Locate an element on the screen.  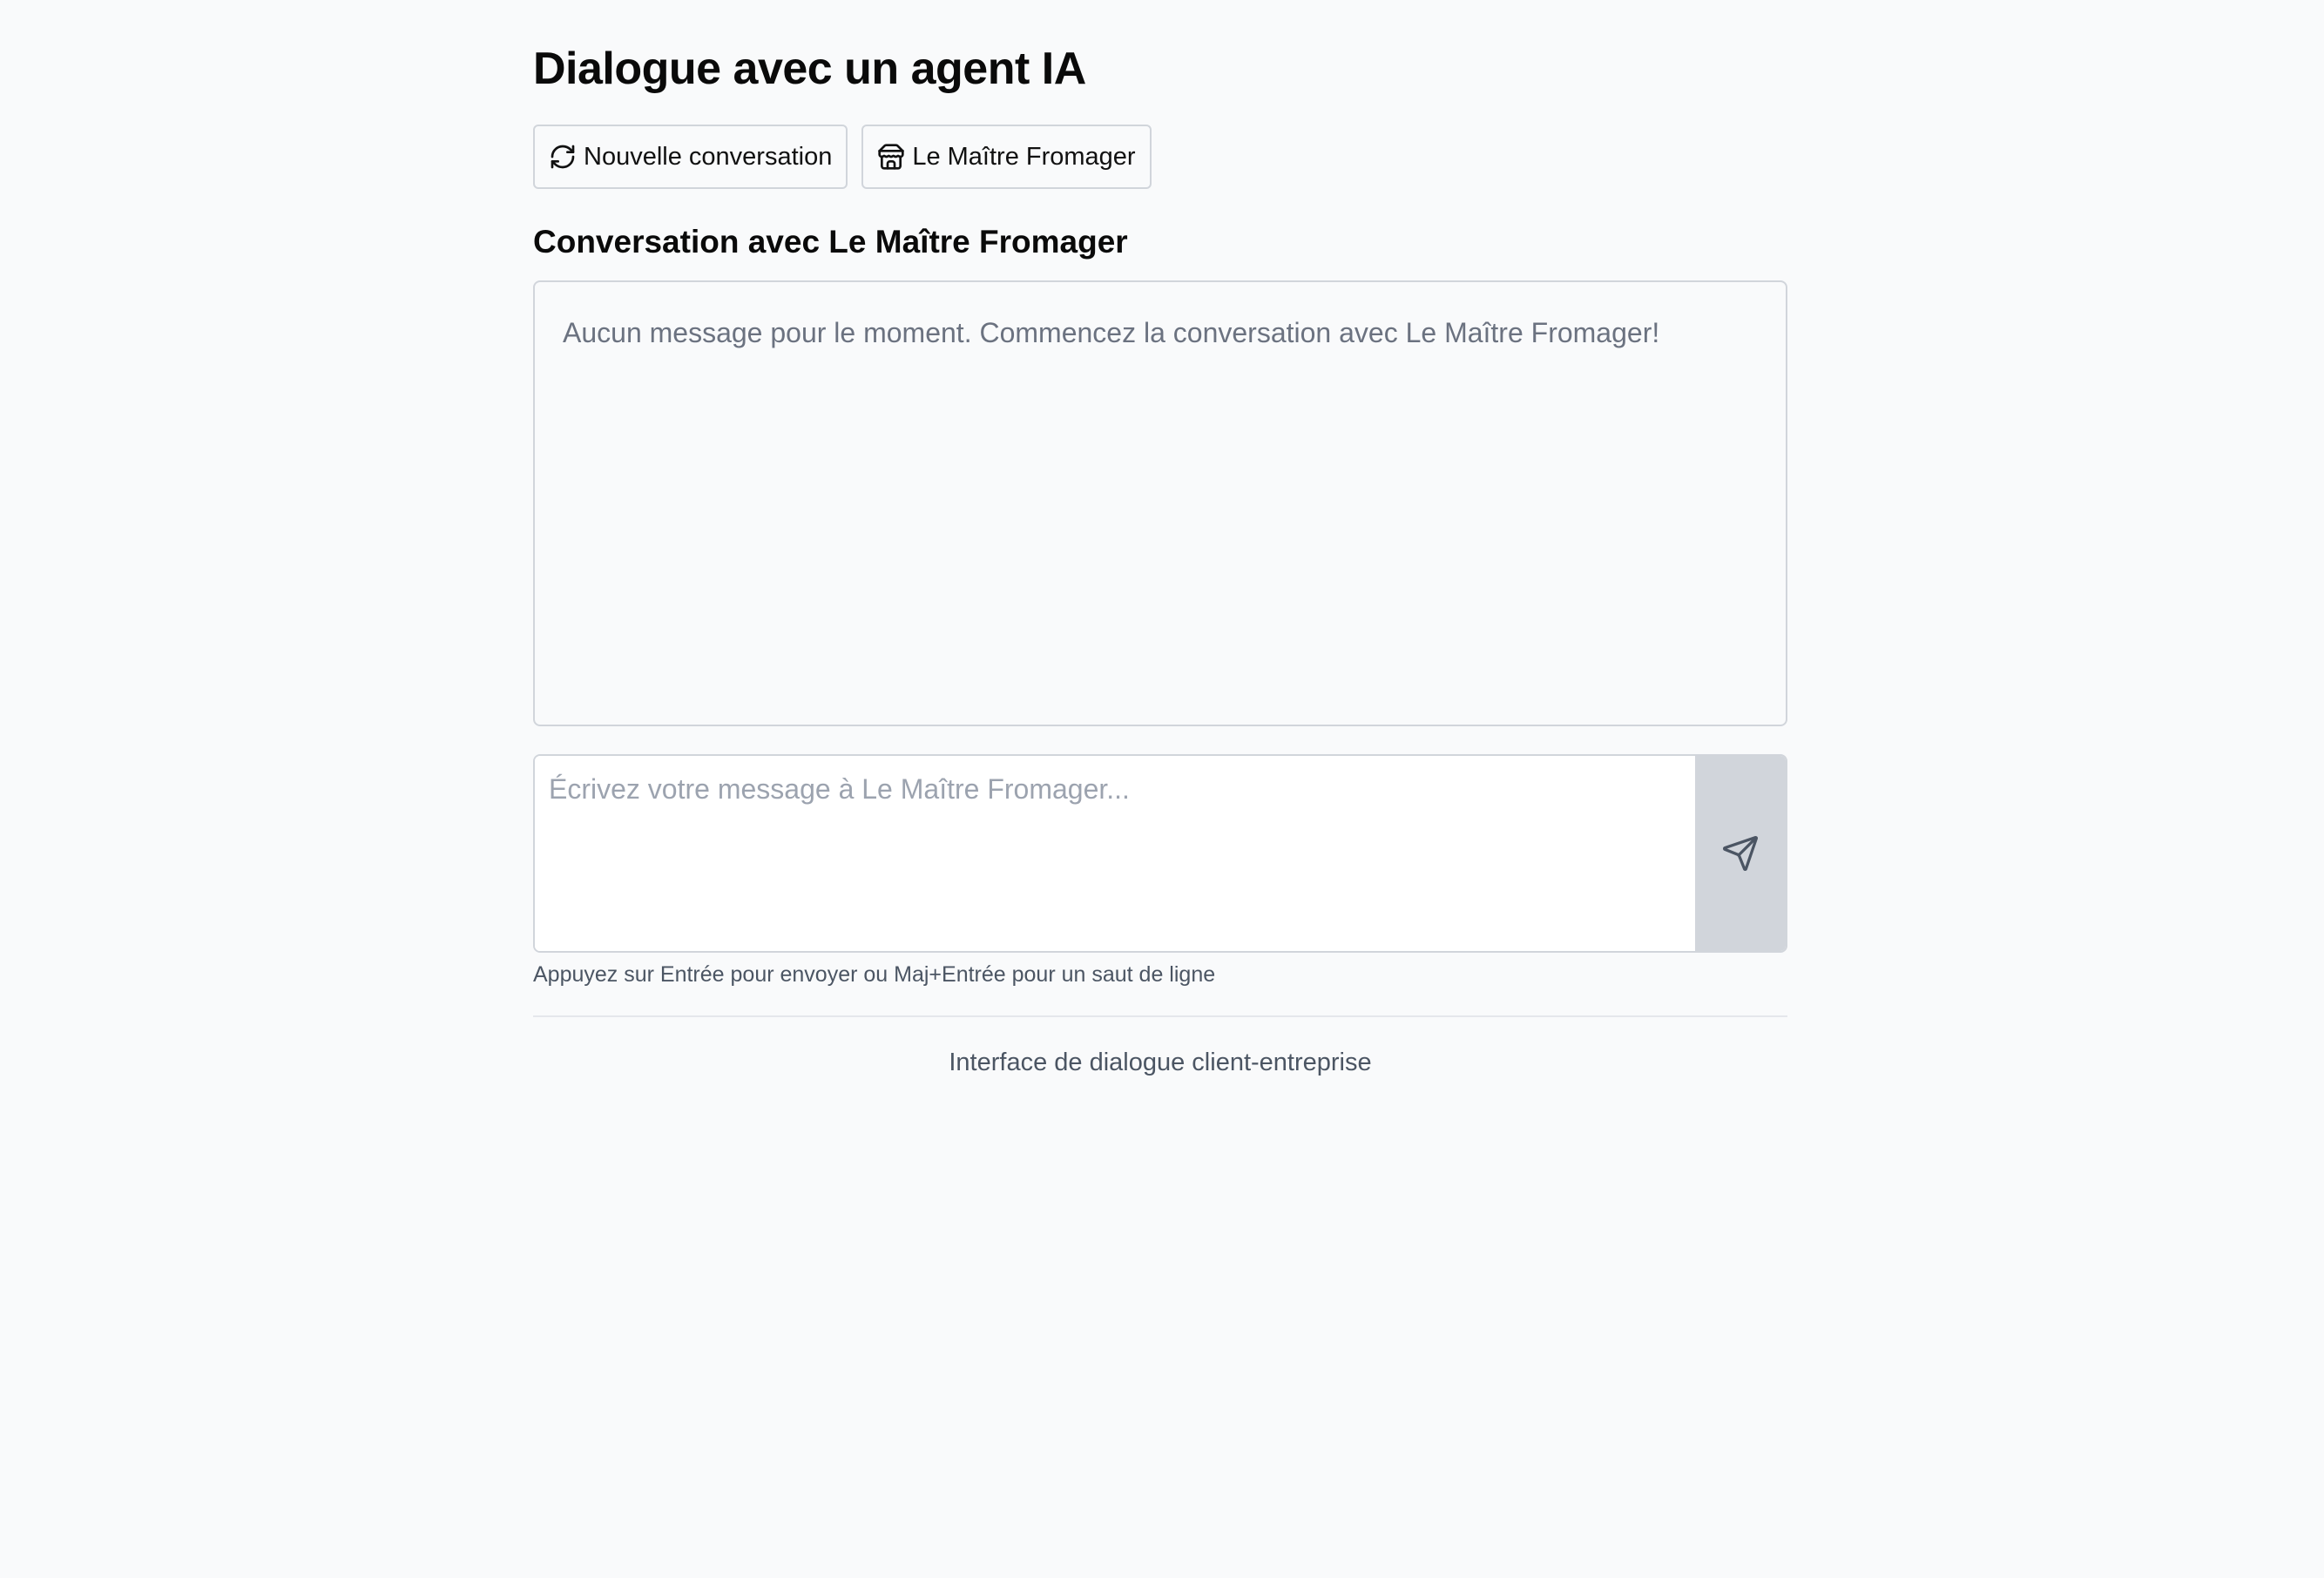
agent-selector-button: Le Maître Fromager is located at coordinates (1006, 157).